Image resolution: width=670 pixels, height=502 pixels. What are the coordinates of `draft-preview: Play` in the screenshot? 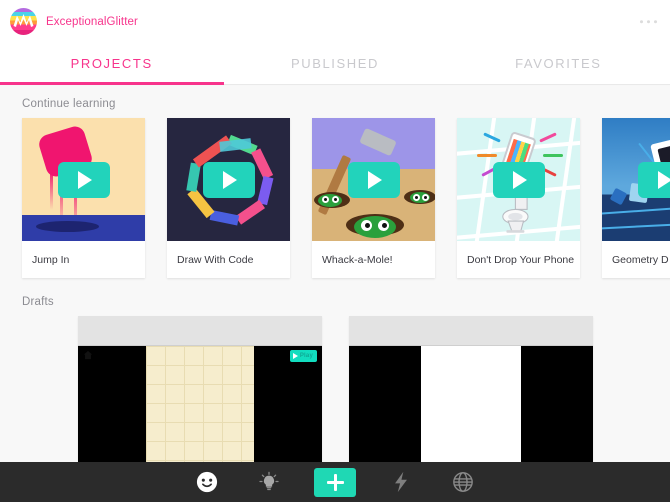 It's located at (200, 404).